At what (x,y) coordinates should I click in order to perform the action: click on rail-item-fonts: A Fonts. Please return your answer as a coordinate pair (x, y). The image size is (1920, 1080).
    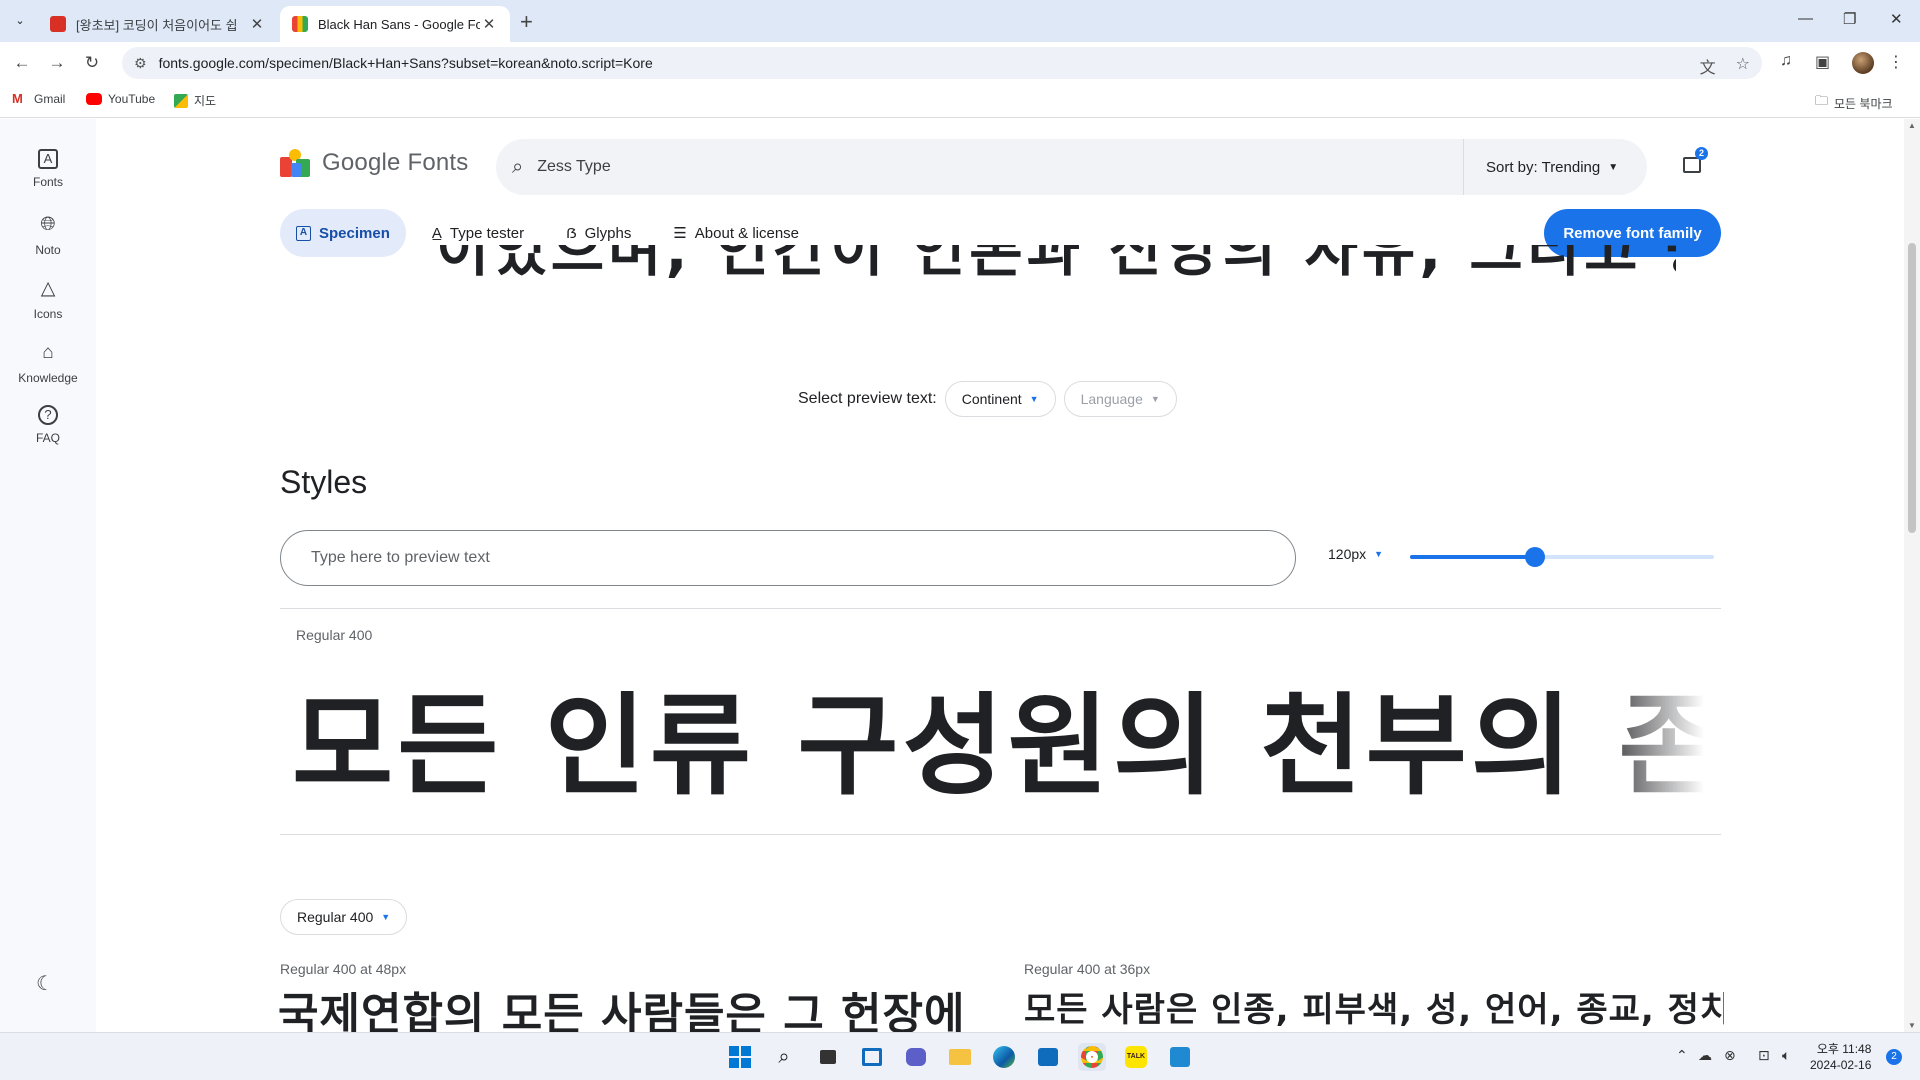
    Looking at the image, I should click on (48, 169).